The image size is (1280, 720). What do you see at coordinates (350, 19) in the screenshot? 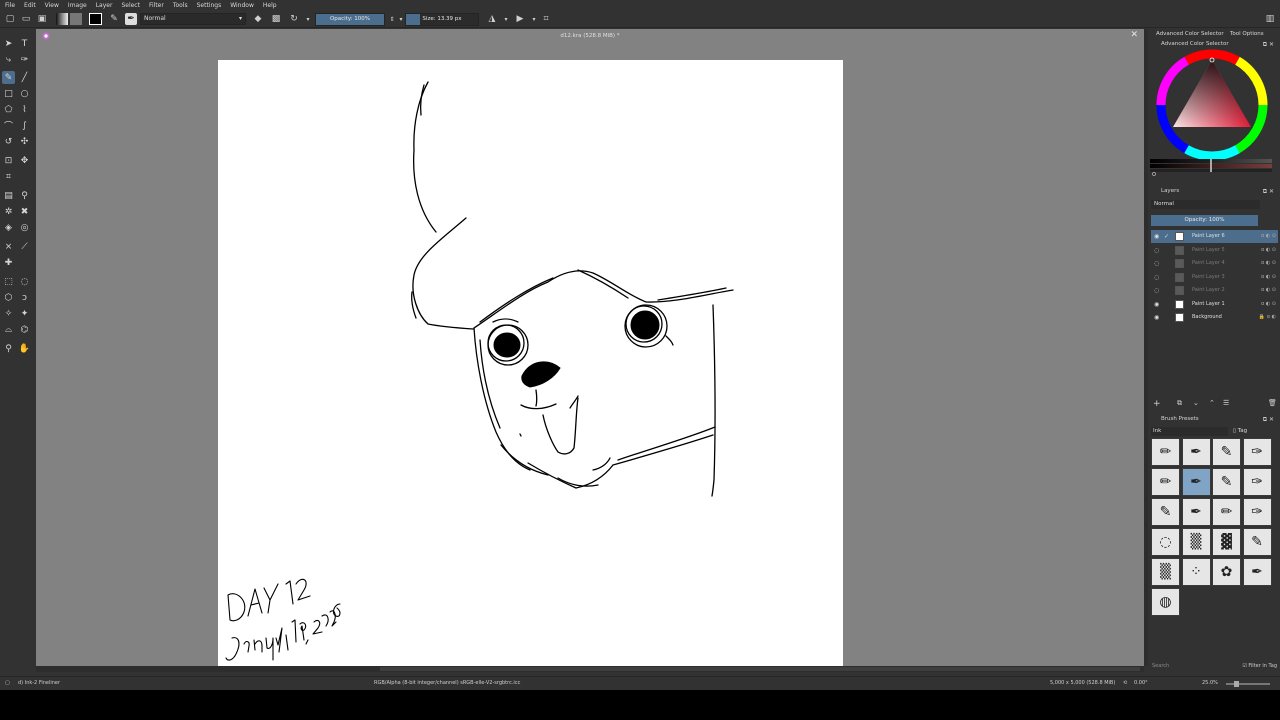
I see `opacity-slider: Opacity: 100%` at bounding box center [350, 19].